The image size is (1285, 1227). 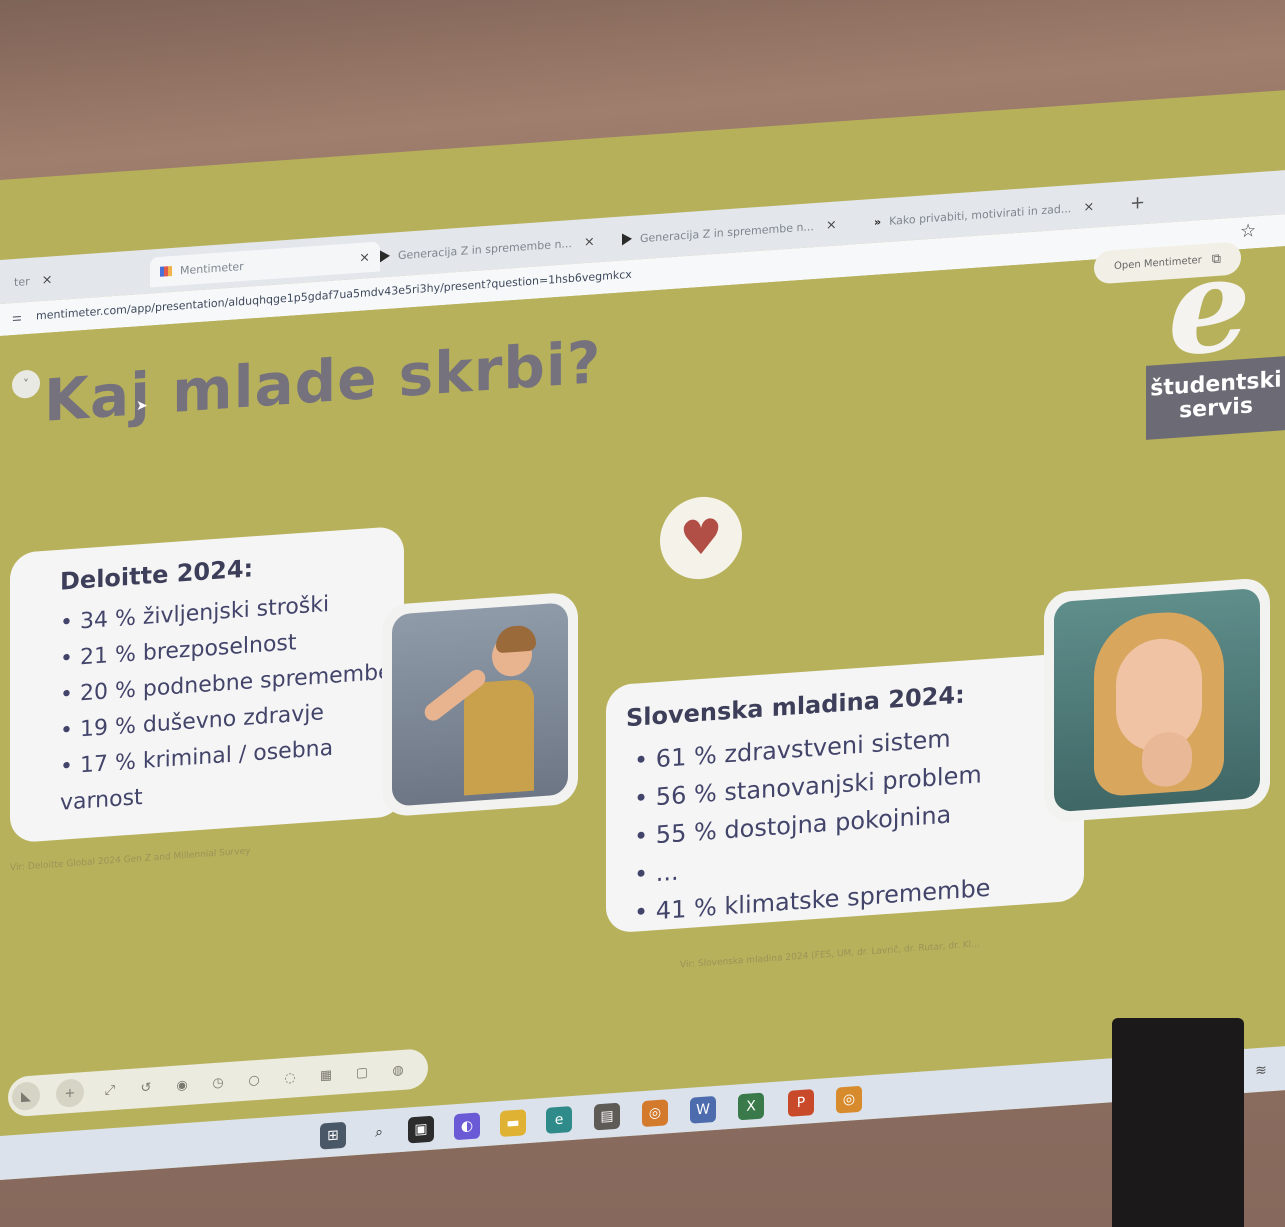 What do you see at coordinates (142, 406) in the screenshot?
I see `mouse-cursor-icon: ➤` at bounding box center [142, 406].